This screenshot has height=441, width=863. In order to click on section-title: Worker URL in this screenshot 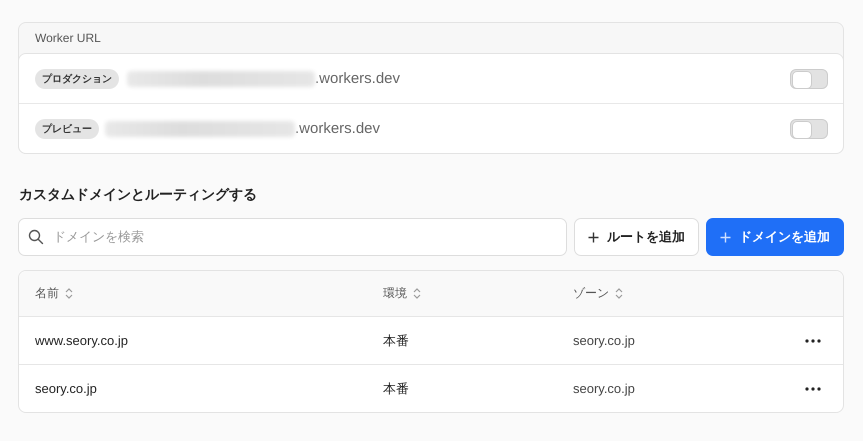, I will do `click(68, 38)`.